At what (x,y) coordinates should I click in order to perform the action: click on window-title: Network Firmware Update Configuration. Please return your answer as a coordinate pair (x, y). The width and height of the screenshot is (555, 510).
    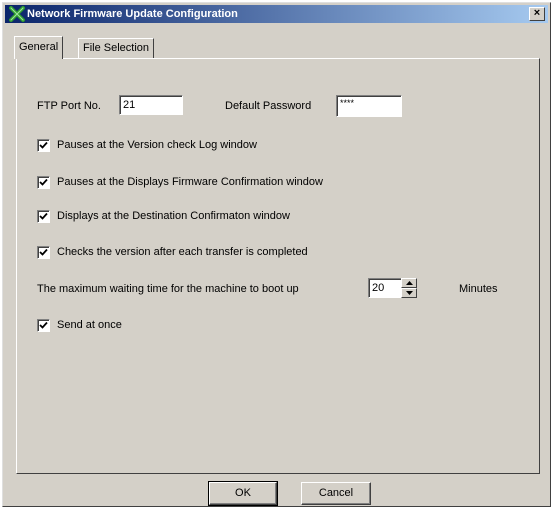
    Looking at the image, I should click on (132, 14).